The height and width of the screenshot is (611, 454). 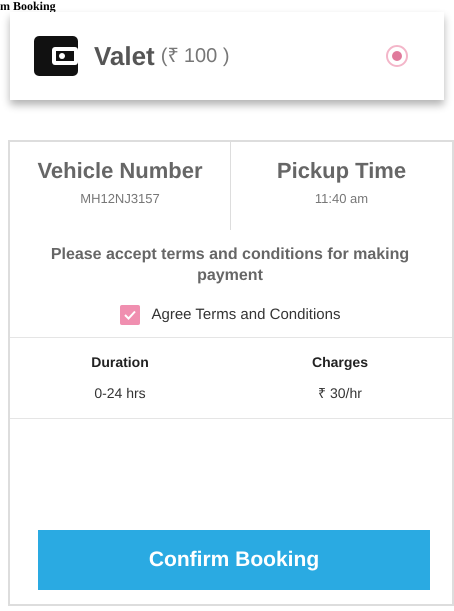 I want to click on terms-notice: Please accept terms and conditions for making payment, so click(x=230, y=265).